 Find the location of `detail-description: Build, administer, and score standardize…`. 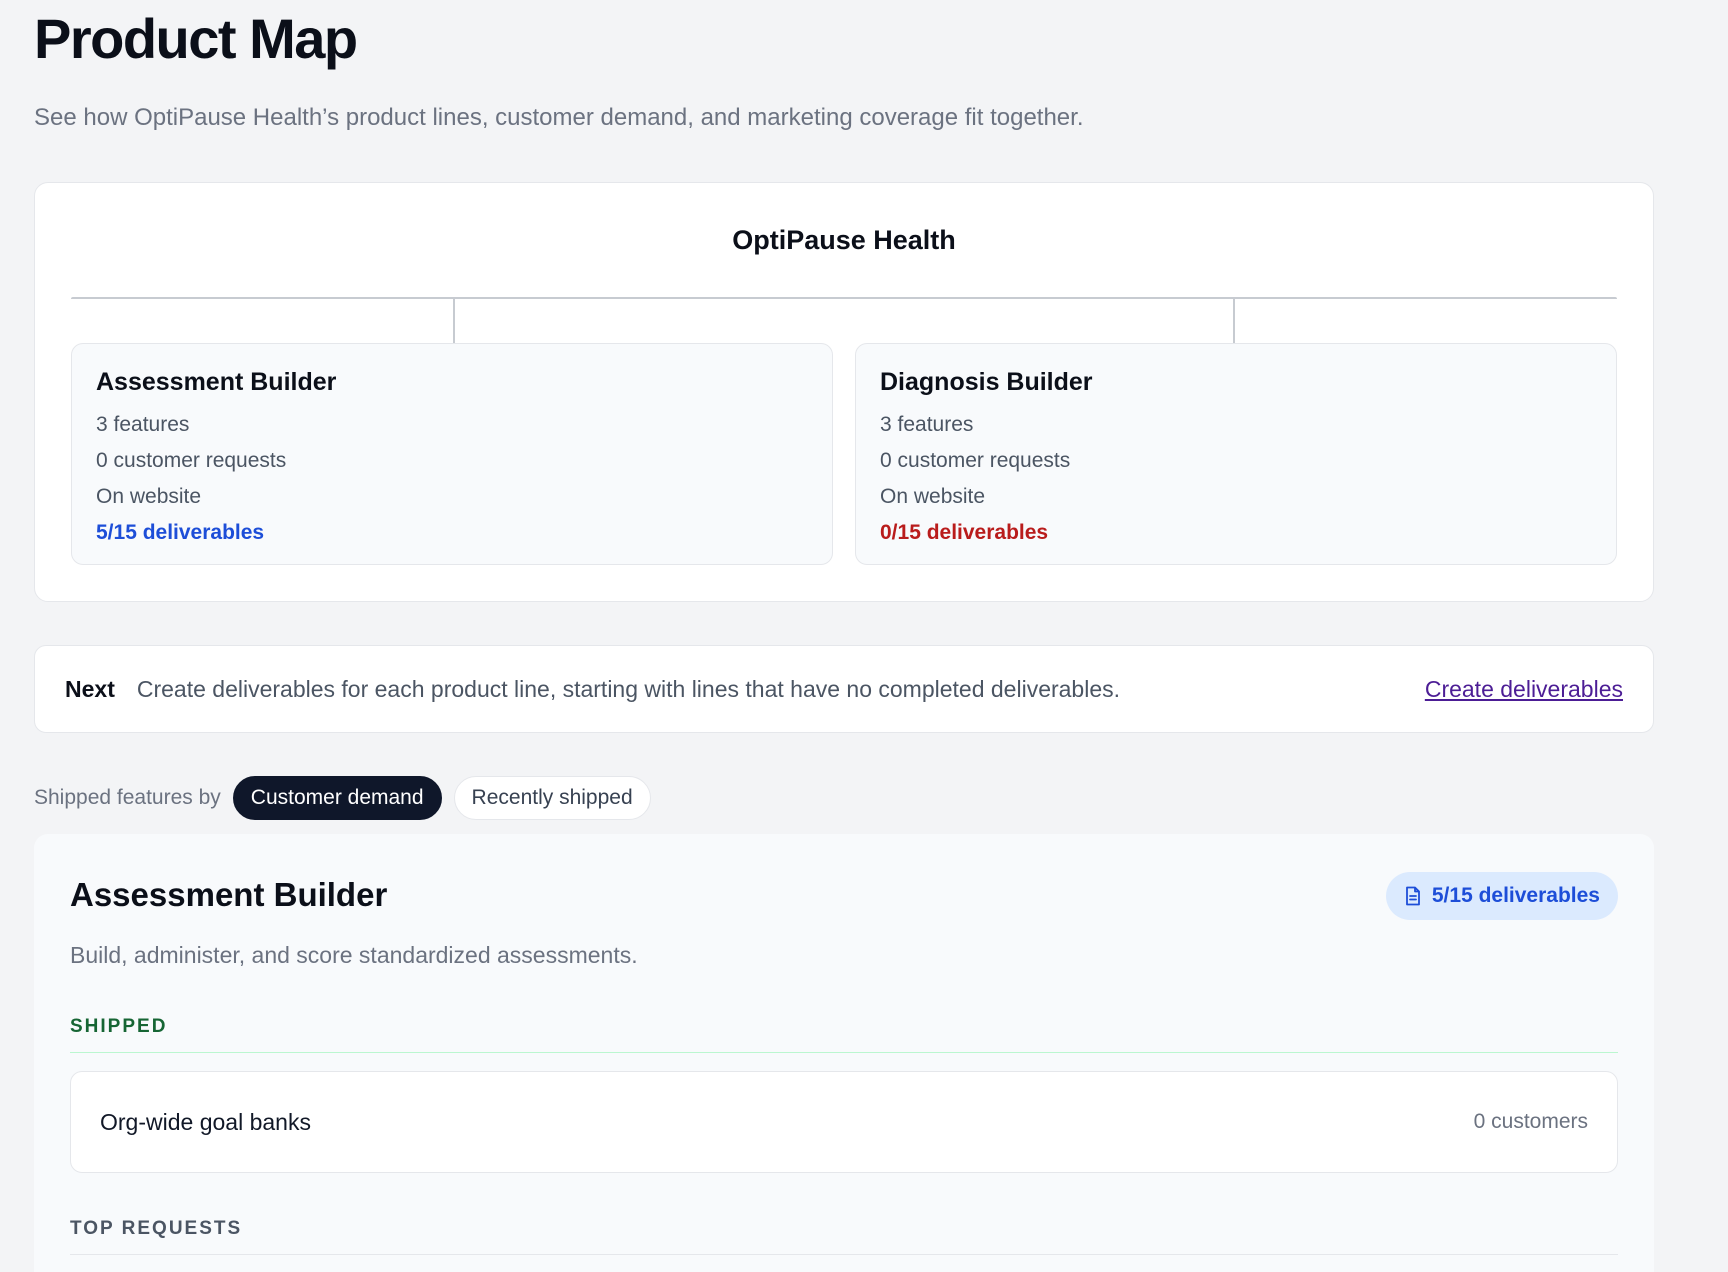

detail-description: Build, administer, and score standardize… is located at coordinates (354, 955).